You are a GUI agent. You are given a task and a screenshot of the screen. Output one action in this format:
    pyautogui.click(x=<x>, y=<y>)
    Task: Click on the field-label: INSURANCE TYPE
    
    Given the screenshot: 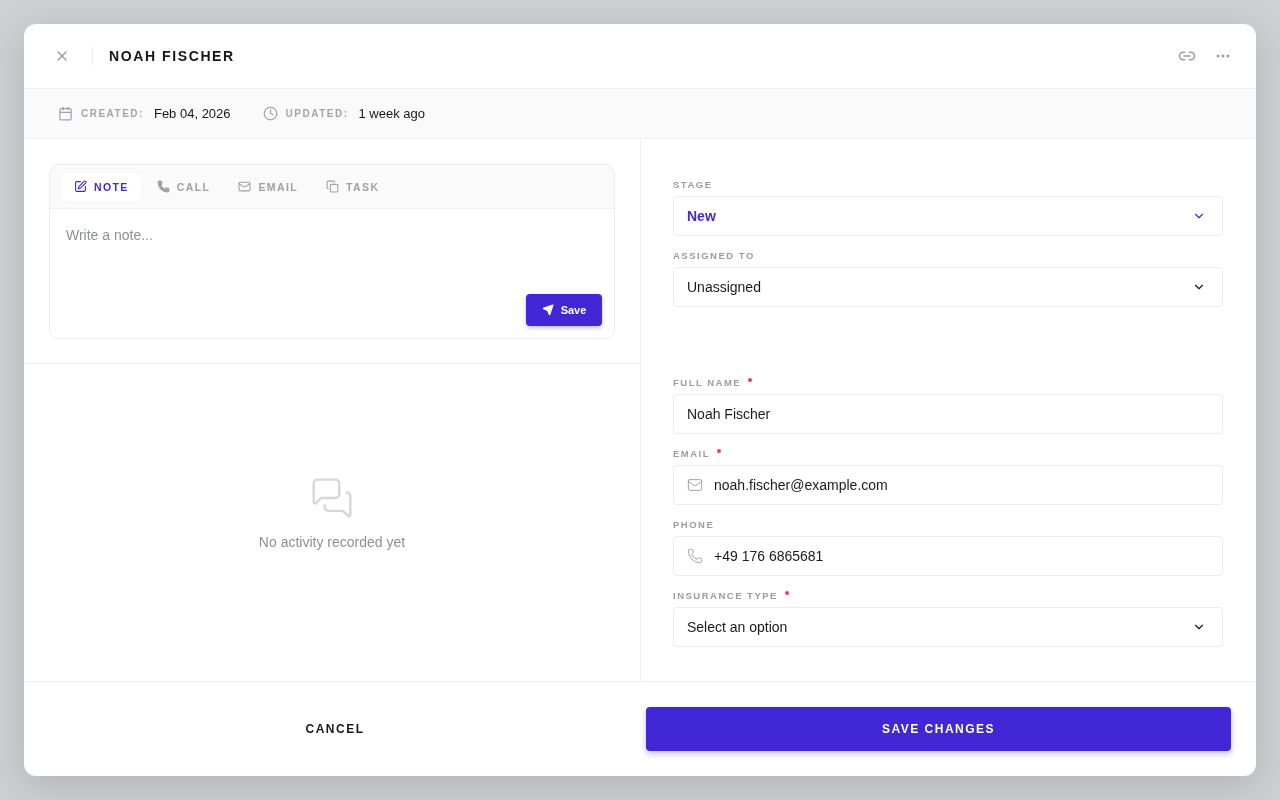 What is the action you would take?
    pyautogui.click(x=725, y=595)
    